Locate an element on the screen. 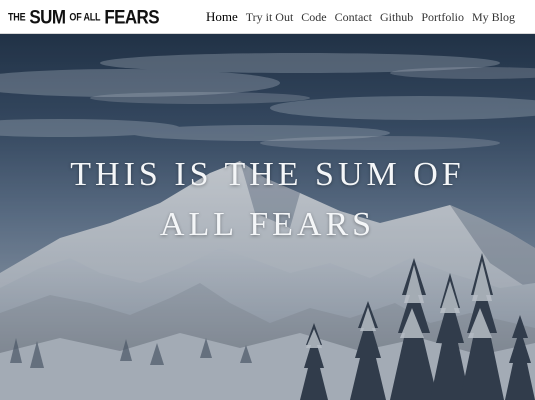 Image resolution: width=535 pixels, height=400 pixels. brand-logo-part: OF ALL is located at coordinates (85, 17).